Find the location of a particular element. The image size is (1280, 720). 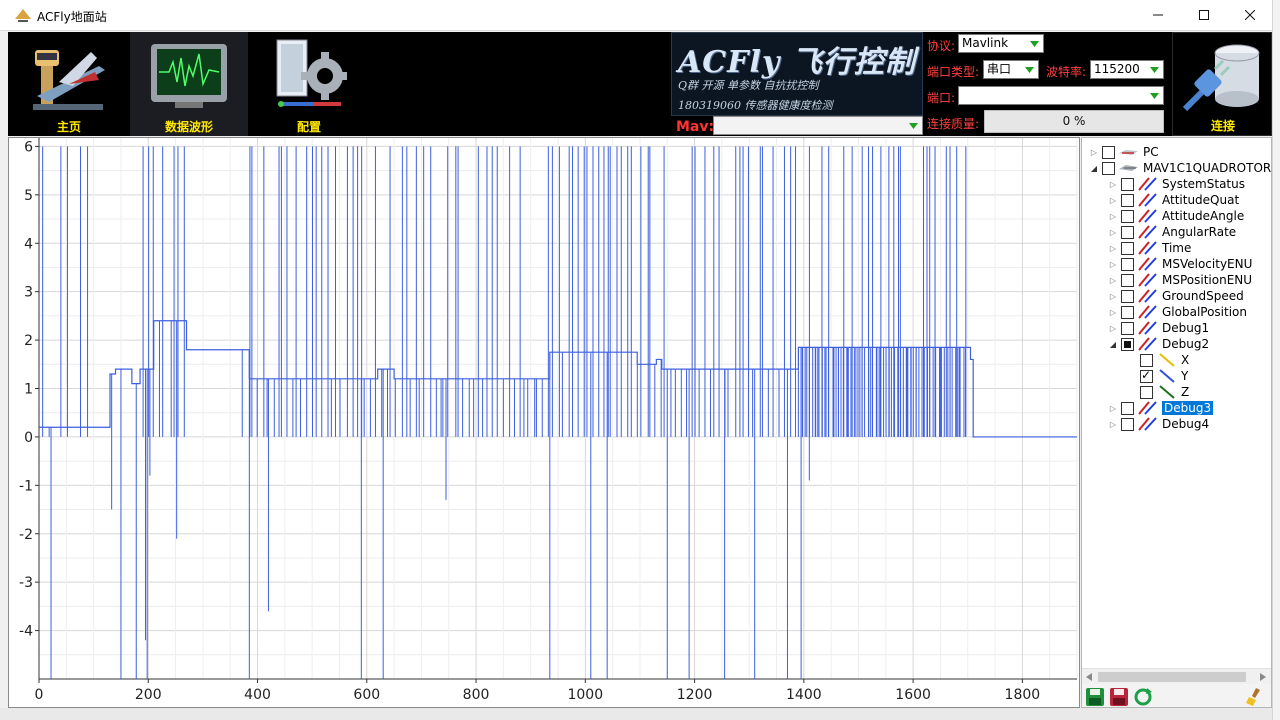

tree-node-attitudeangle: ▷ AttitudeAngle is located at coordinates (1175, 216).